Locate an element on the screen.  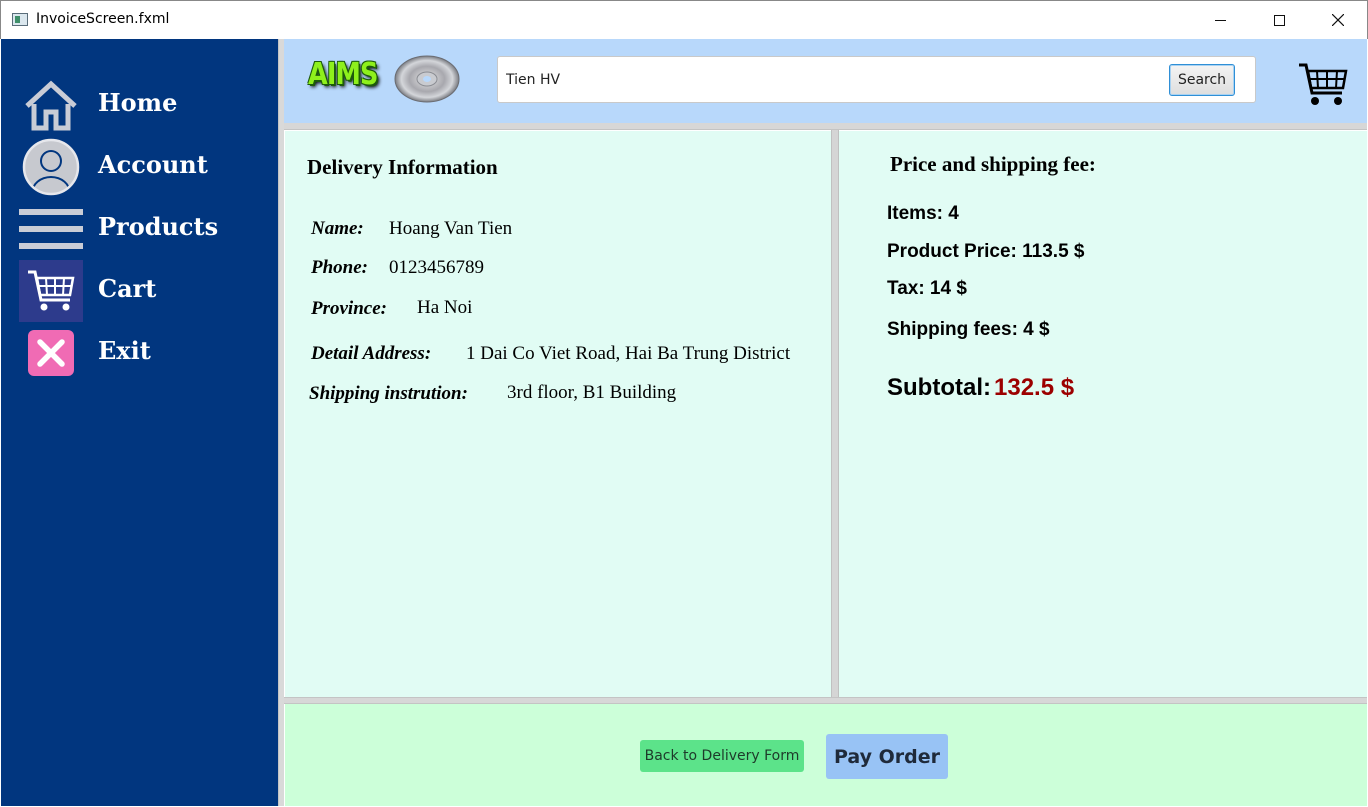
province-label: Province: is located at coordinates (349, 308).